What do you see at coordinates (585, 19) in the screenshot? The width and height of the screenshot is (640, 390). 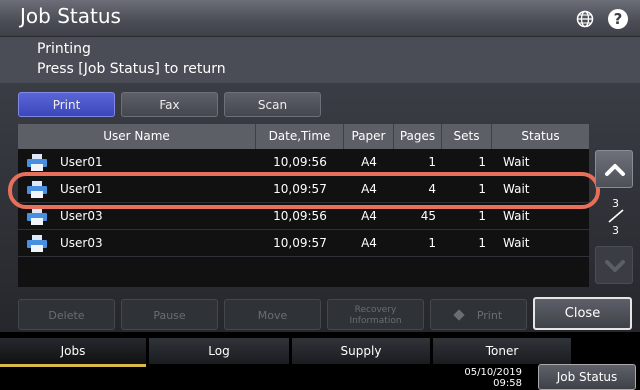 I see `globe-icon` at bounding box center [585, 19].